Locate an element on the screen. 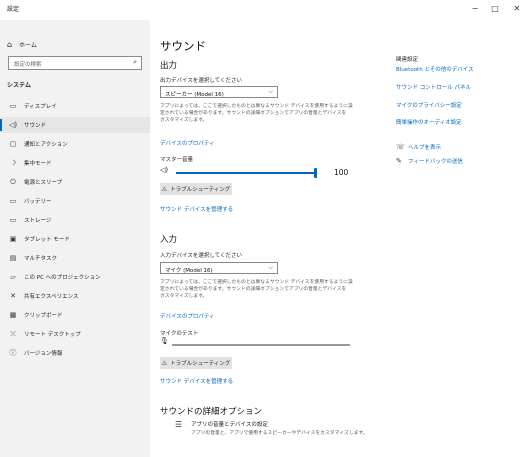  input-device-select: マイク (Model 16) ⌵ is located at coordinates (219, 268).